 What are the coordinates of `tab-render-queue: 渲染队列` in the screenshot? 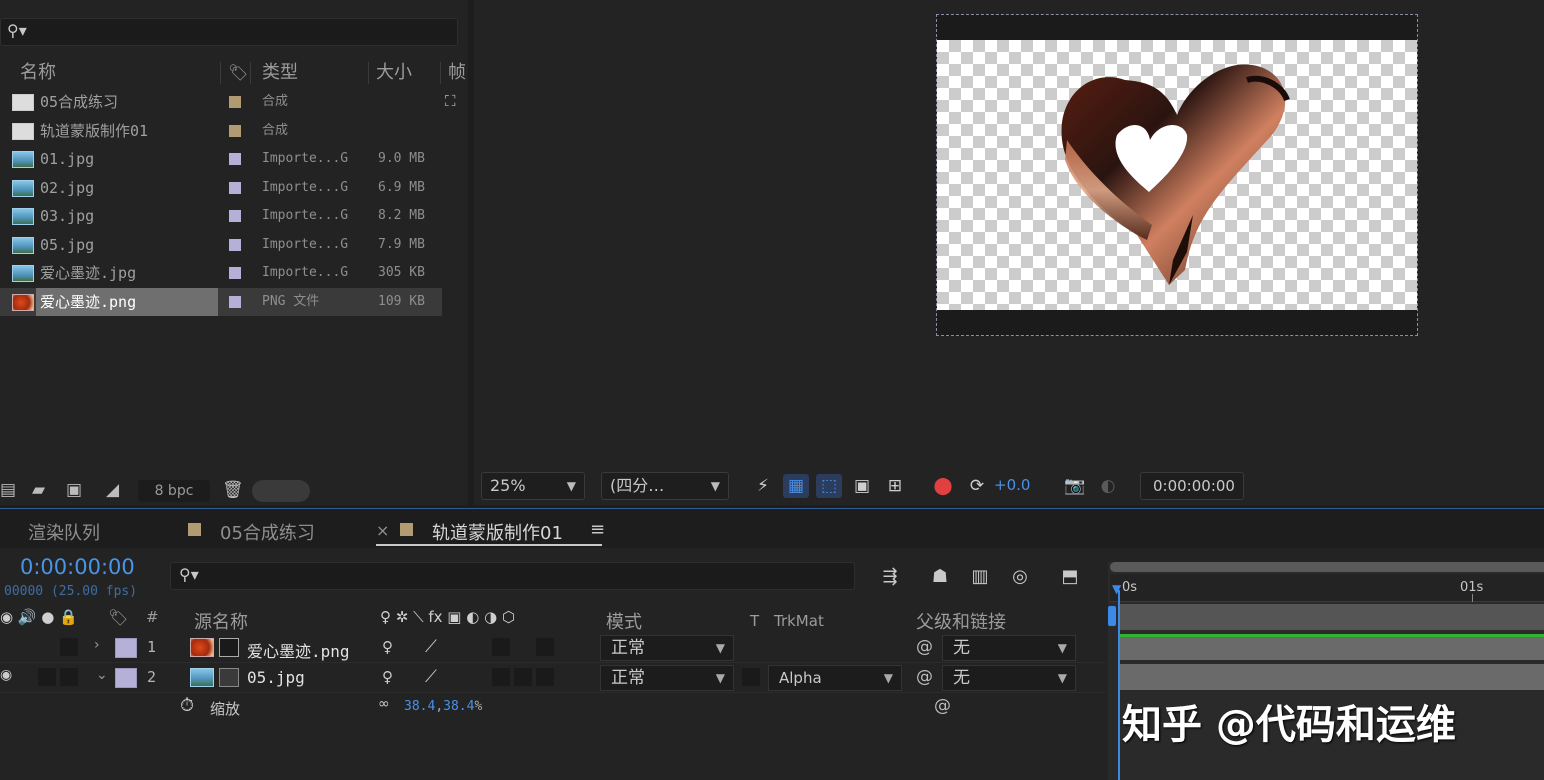 It's located at (64, 532).